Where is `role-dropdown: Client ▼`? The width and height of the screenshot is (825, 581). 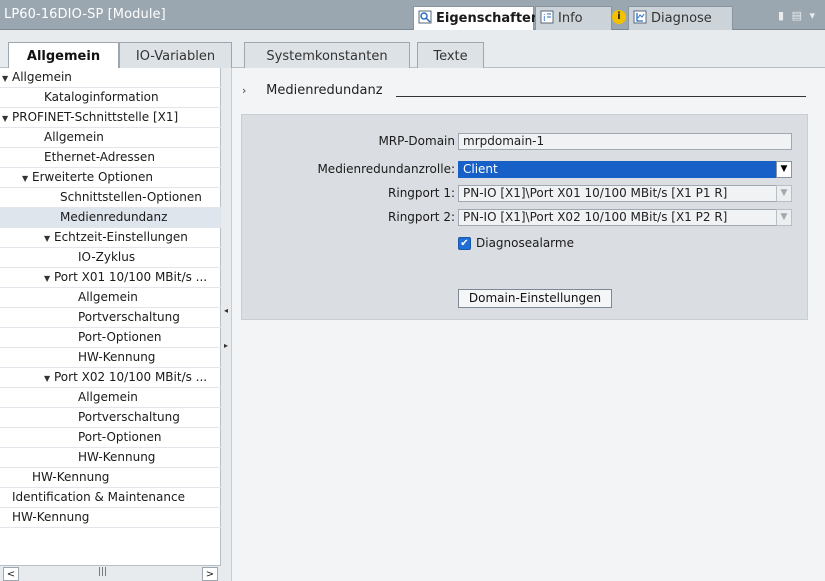
role-dropdown: Client ▼ is located at coordinates (625, 169).